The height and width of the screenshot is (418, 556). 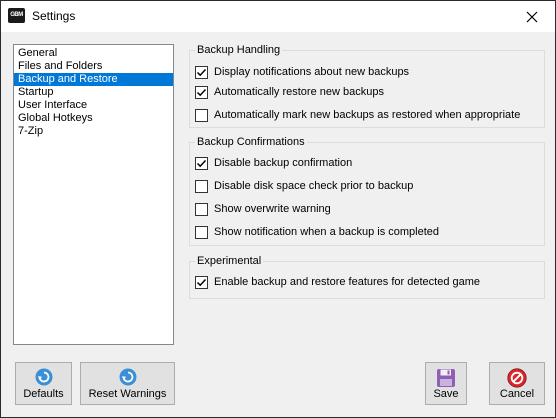 What do you see at coordinates (299, 92) in the screenshot?
I see `checkbox-label: Automatically restore new backups` at bounding box center [299, 92].